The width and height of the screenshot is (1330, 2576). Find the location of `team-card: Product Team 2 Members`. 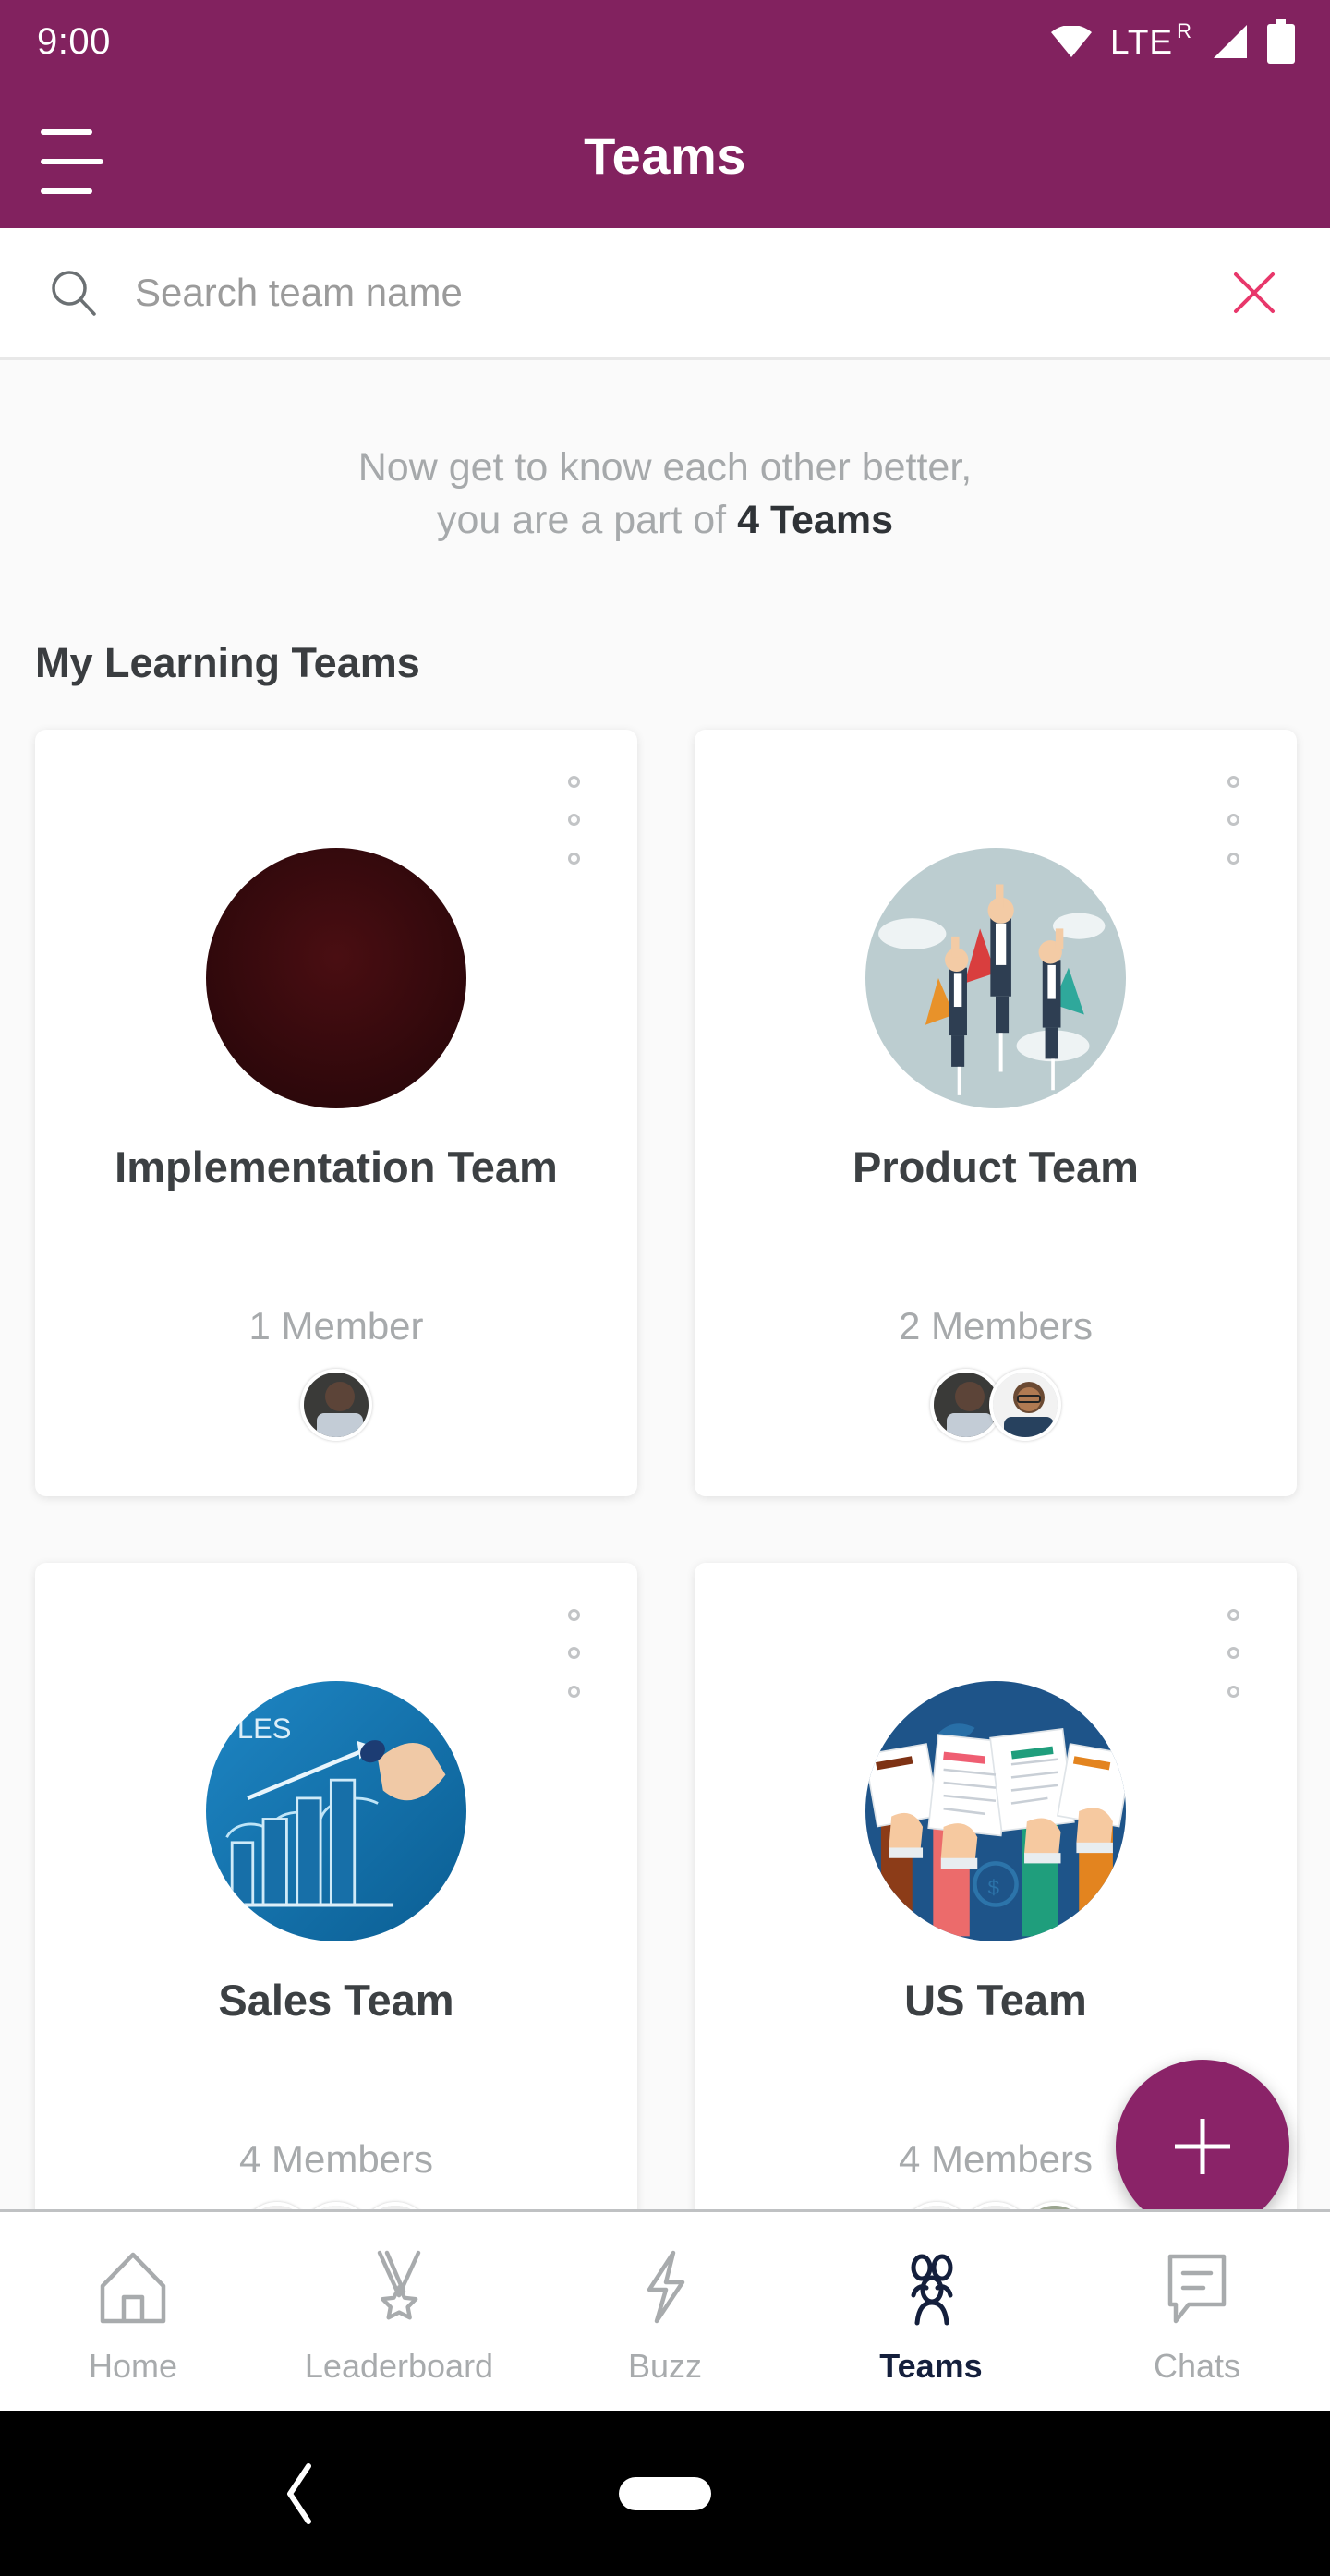

team-card: Product Team 2 Members is located at coordinates (996, 1112).